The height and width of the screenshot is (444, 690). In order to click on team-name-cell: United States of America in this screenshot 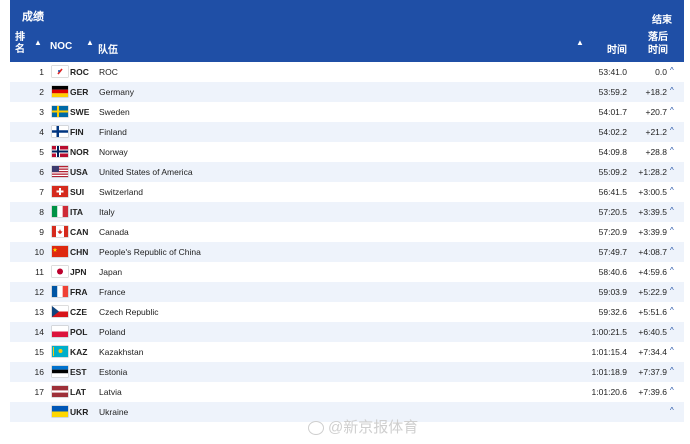, I will do `click(146, 172)`.